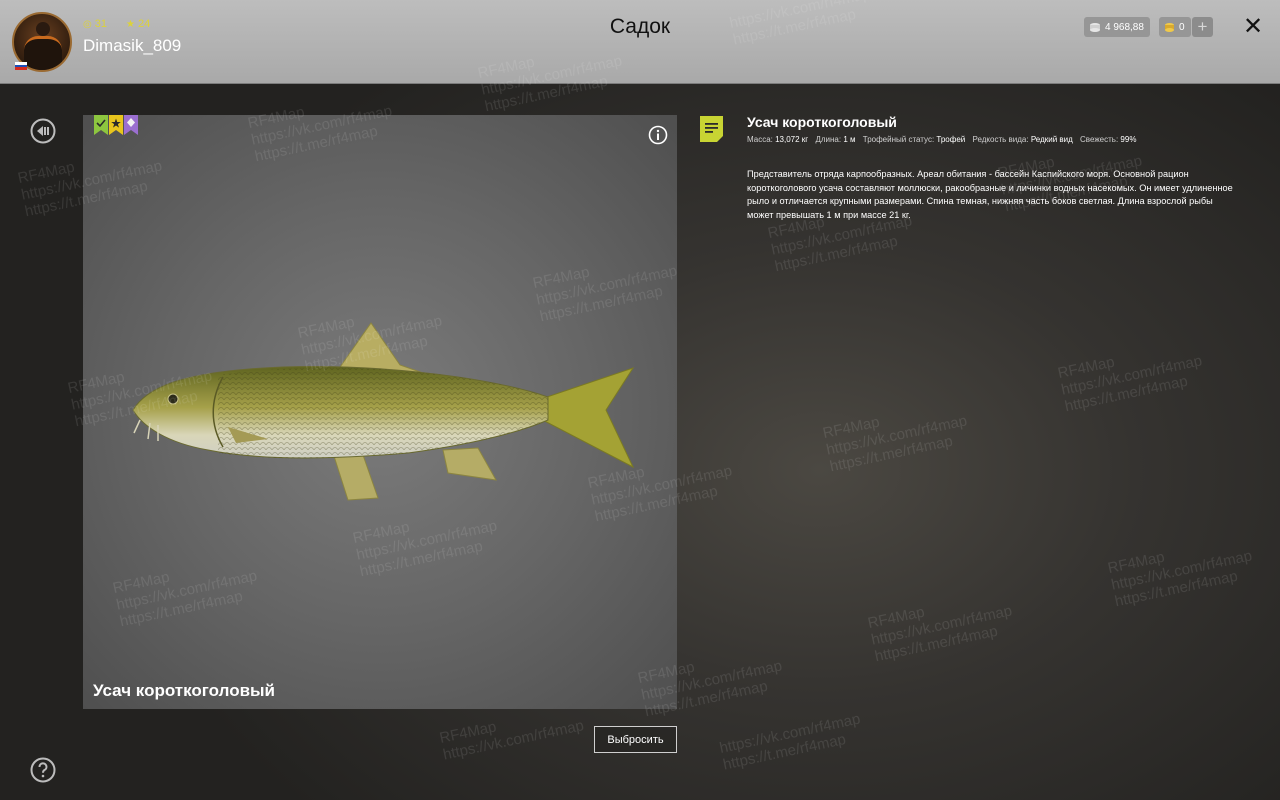 The image size is (1280, 800). Describe the element at coordinates (43, 131) in the screenshot. I see `back-icon` at that location.